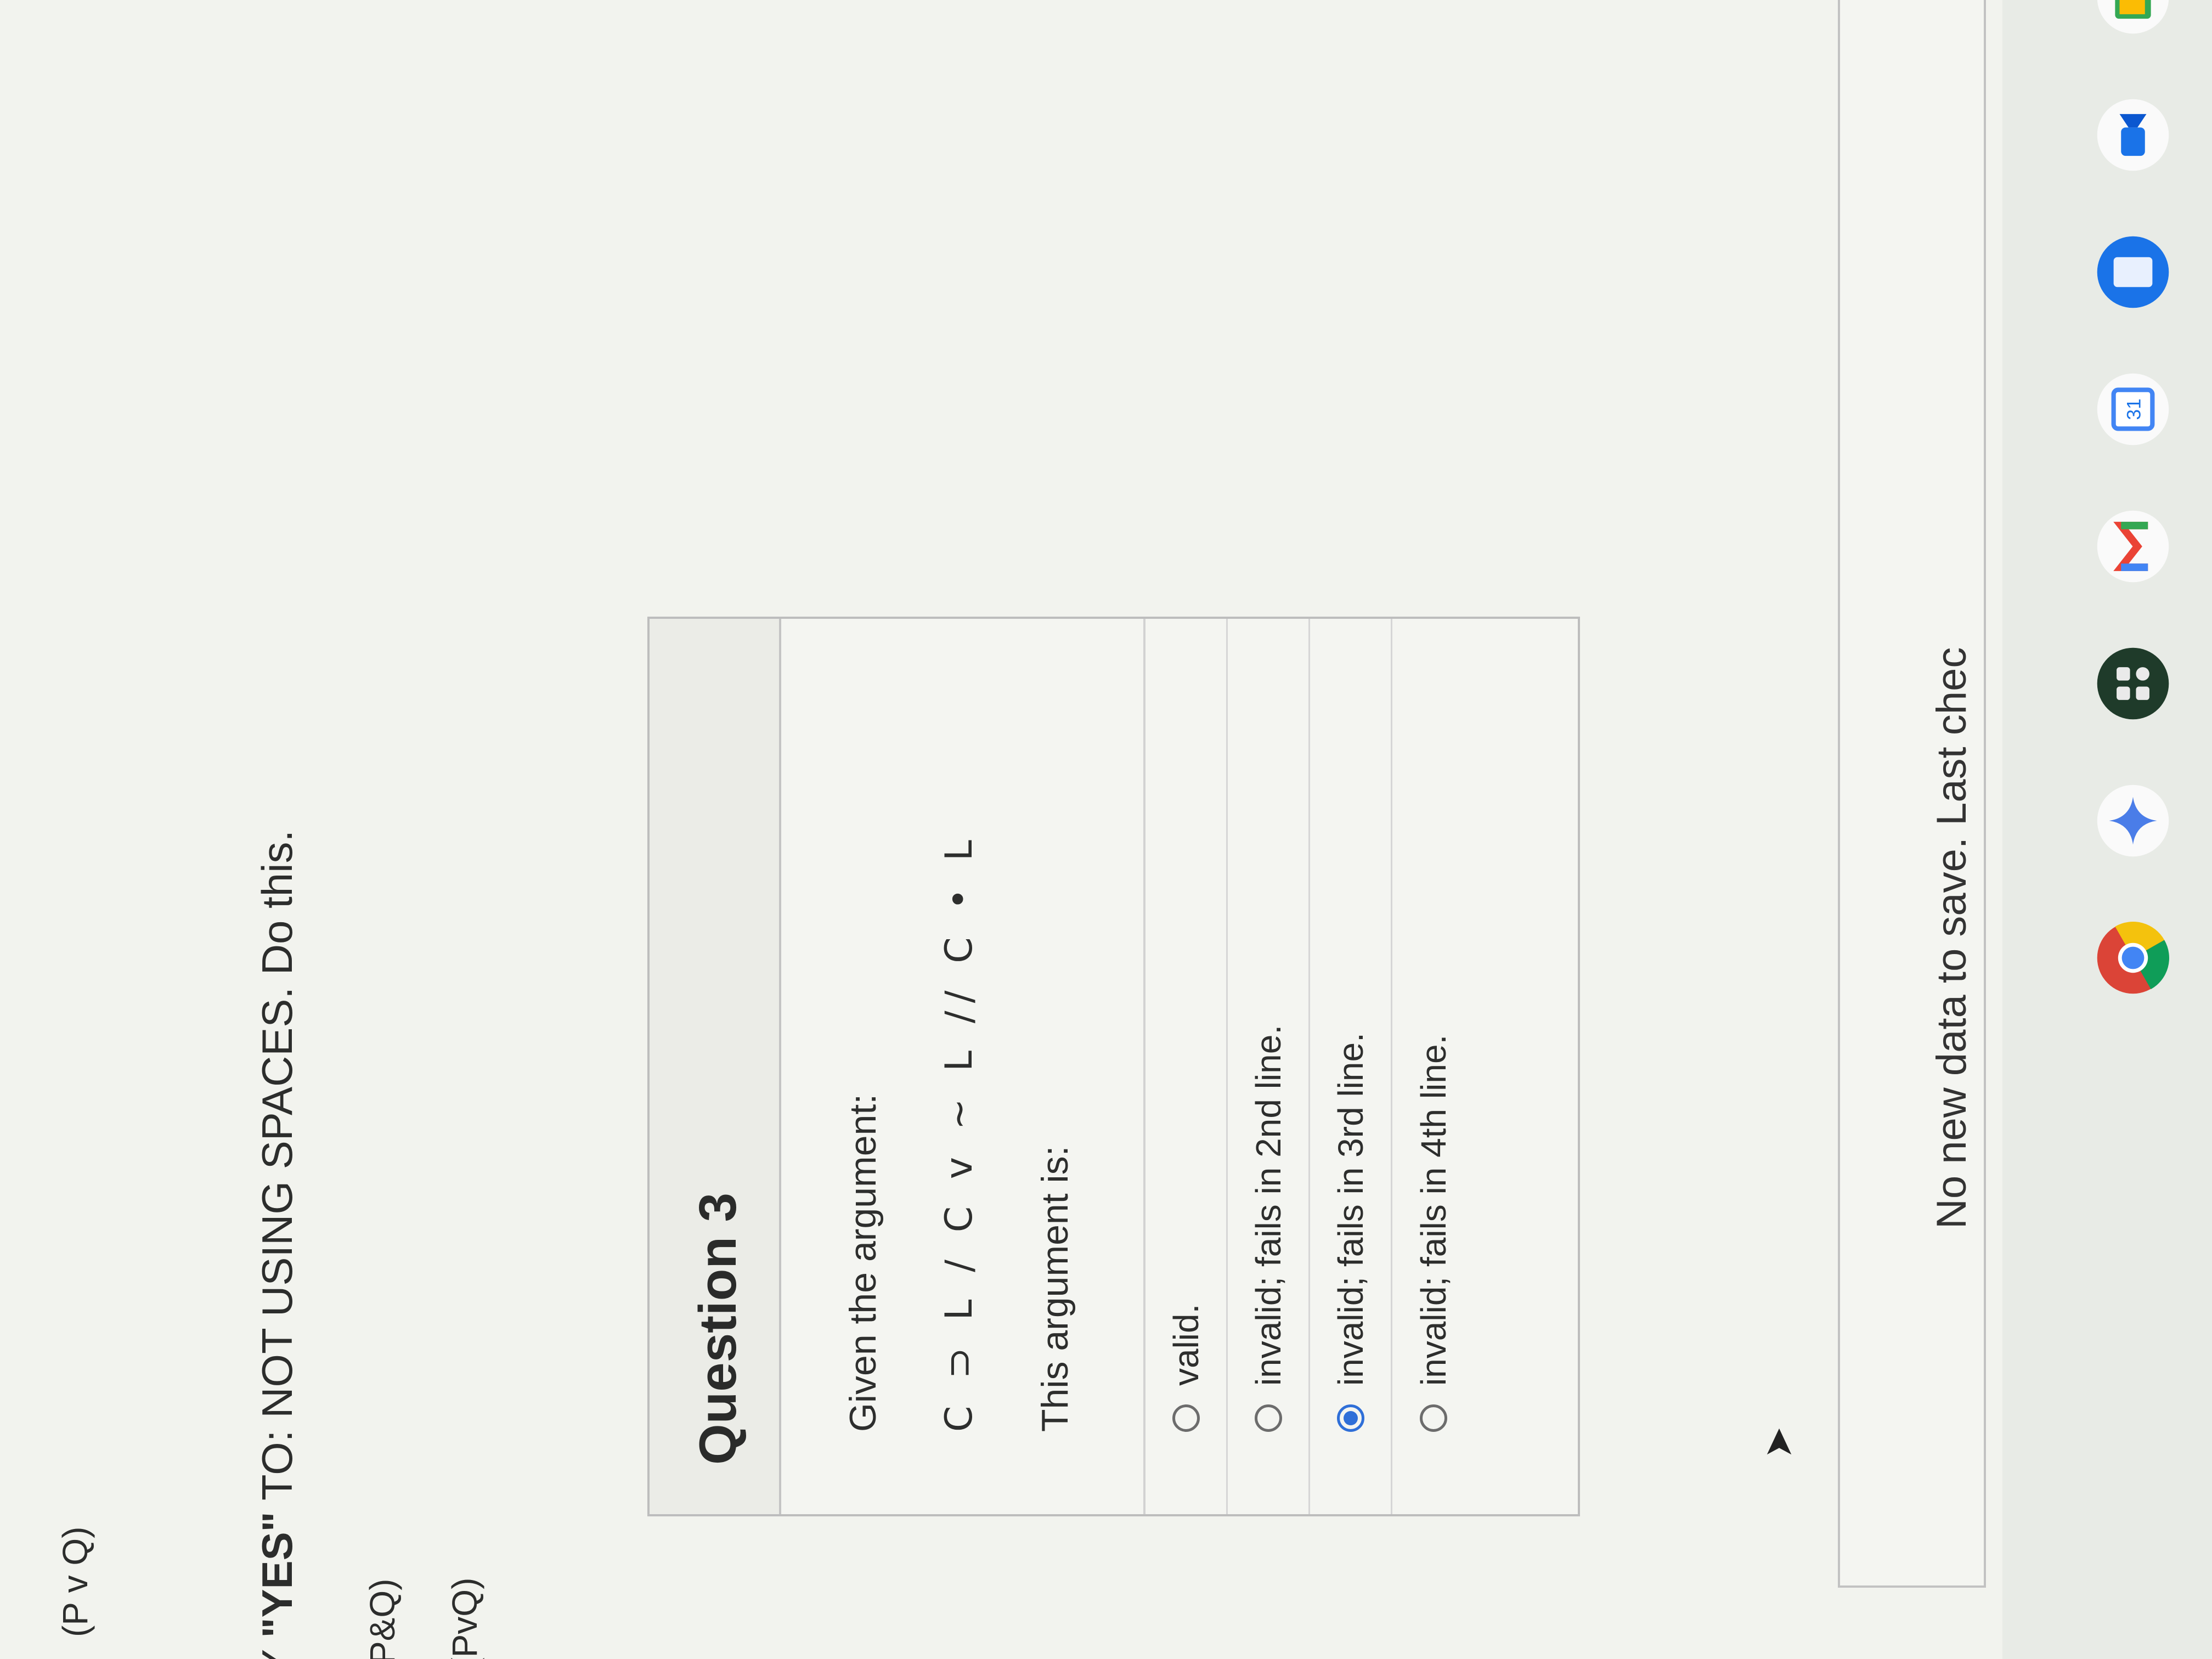 This screenshot has width=2212, height=1659. Describe the element at coordinates (277, 1648) in the screenshot. I see `instruction-prefix: AY` at that location.